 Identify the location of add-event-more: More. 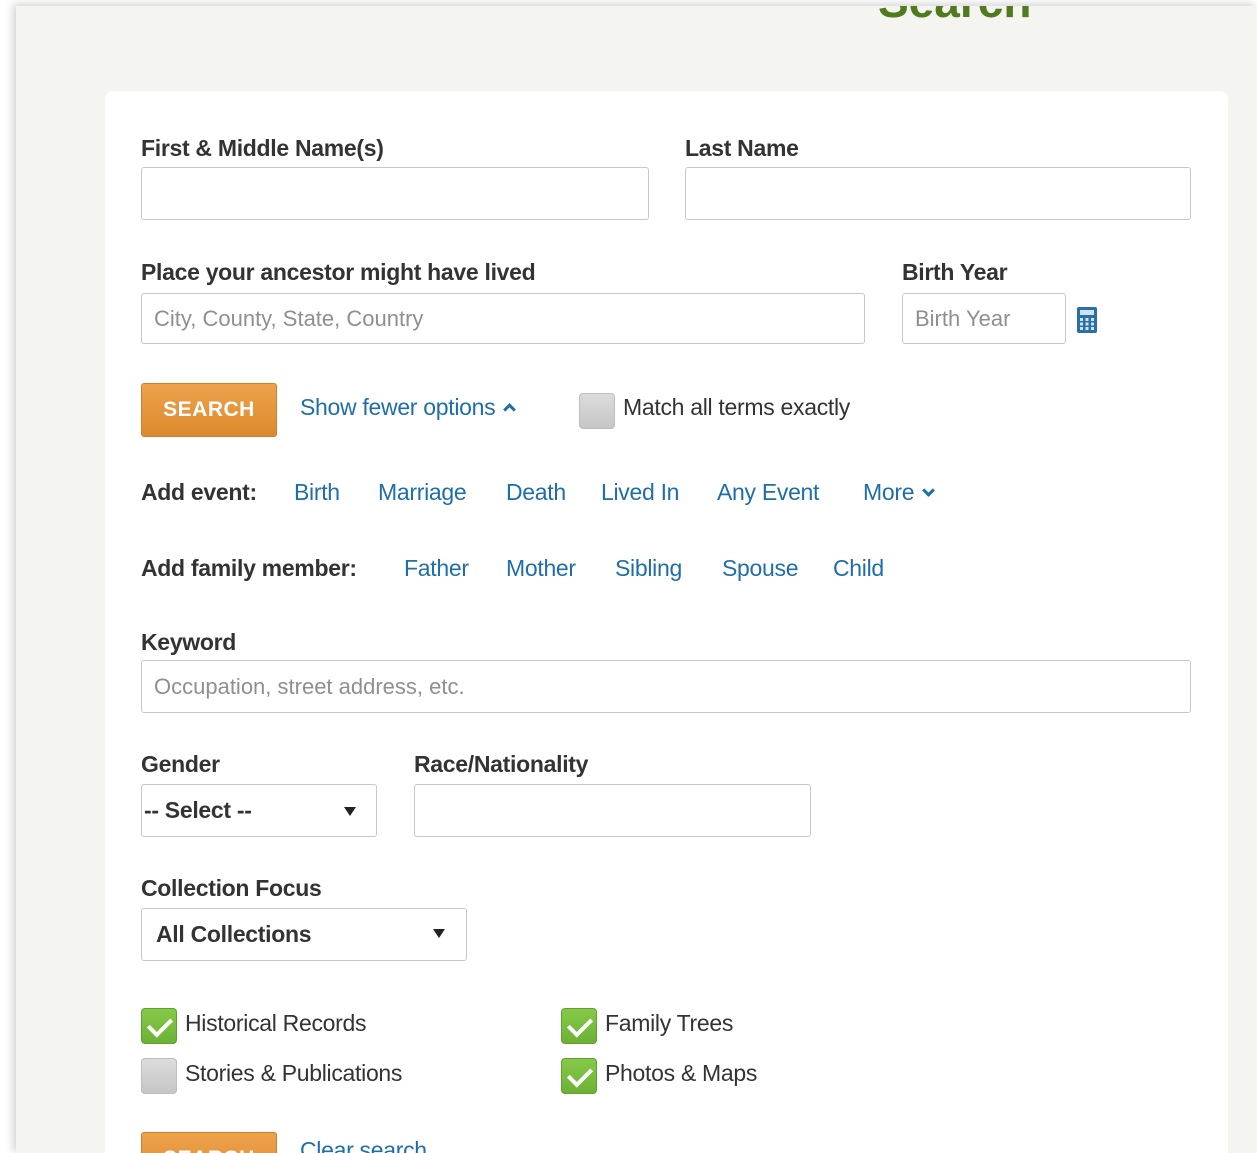
(899, 492).